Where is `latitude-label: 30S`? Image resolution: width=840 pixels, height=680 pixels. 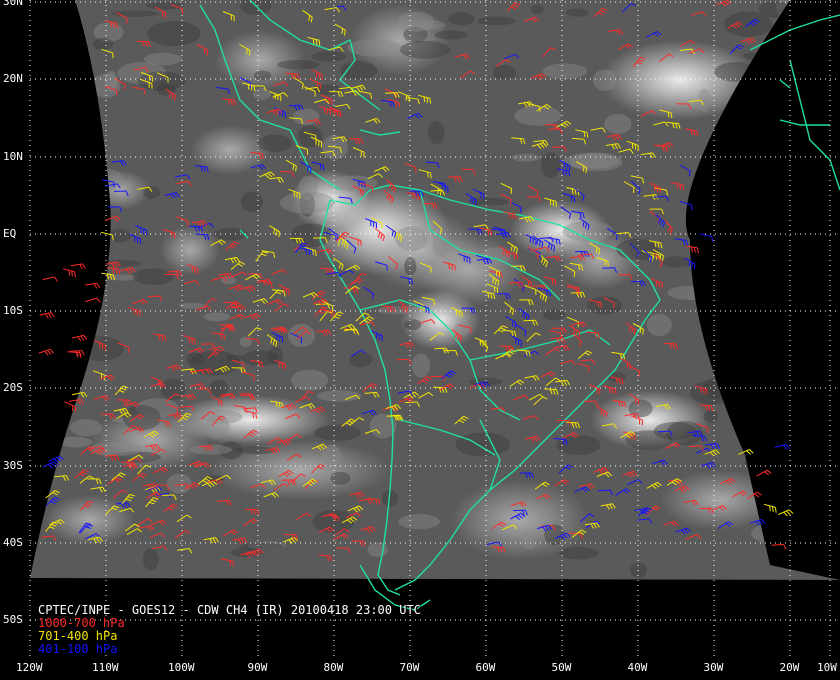
latitude-label: 30S is located at coordinates (13, 465).